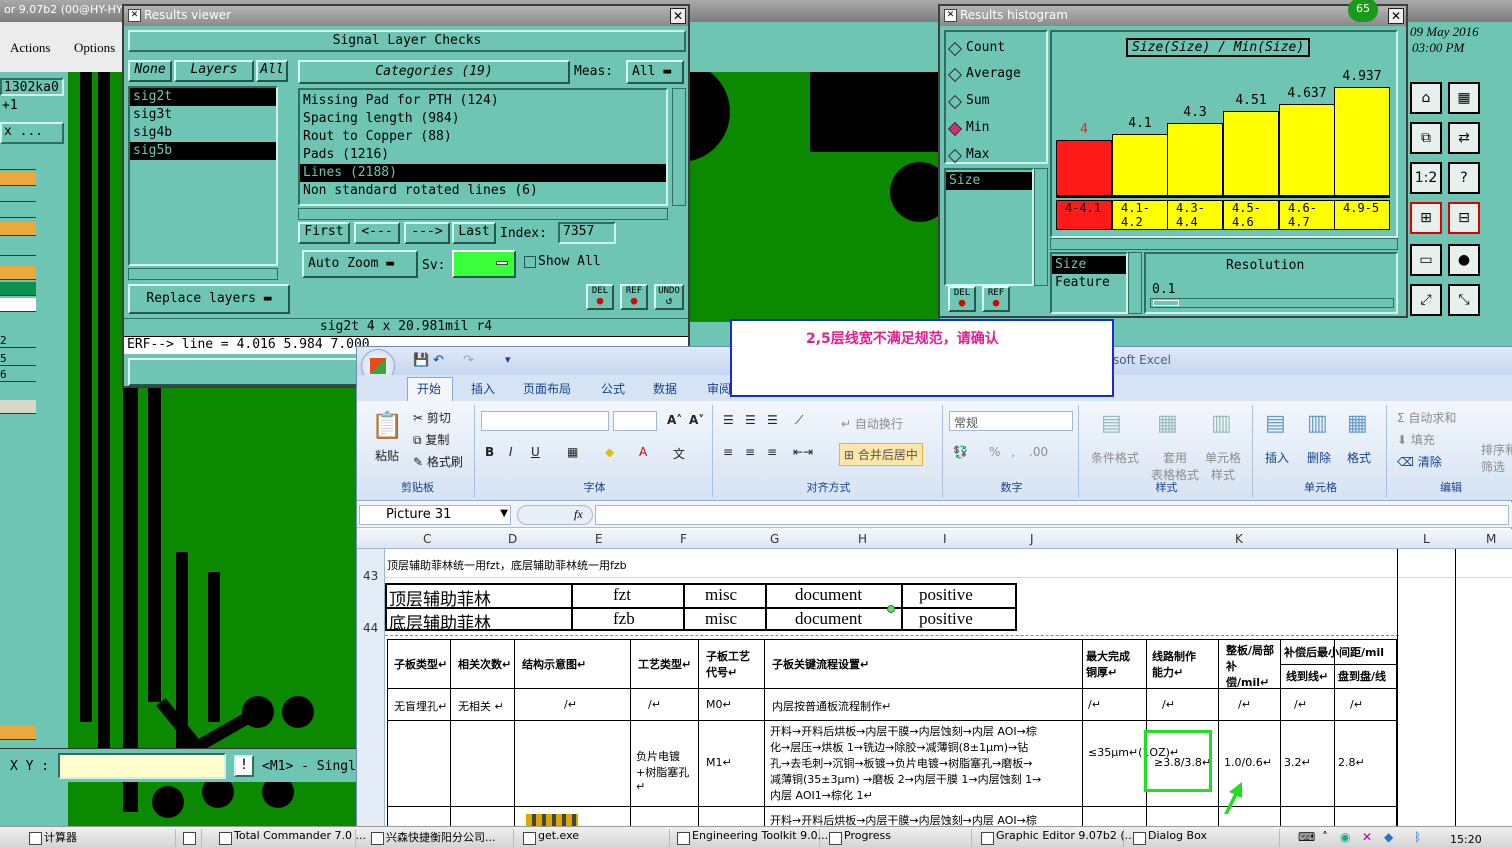  Describe the element at coordinates (191, 838) in the screenshot. I see `taskbar-item-app` at that location.